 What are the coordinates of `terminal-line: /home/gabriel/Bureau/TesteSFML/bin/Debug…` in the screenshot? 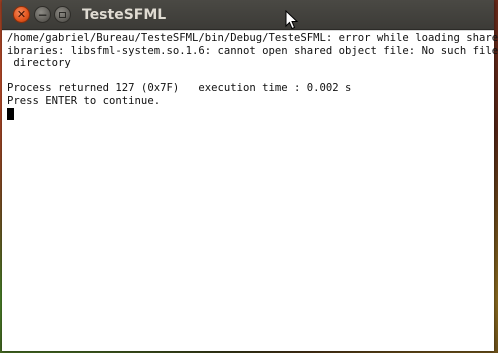 It's located at (252, 38).